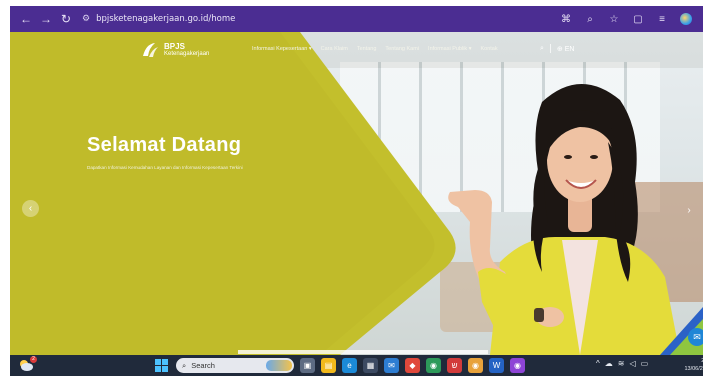 The width and height of the screenshot is (703, 376). I want to click on system-tray: ^ ☁ ≋ ◁ ▭, so click(622, 363).